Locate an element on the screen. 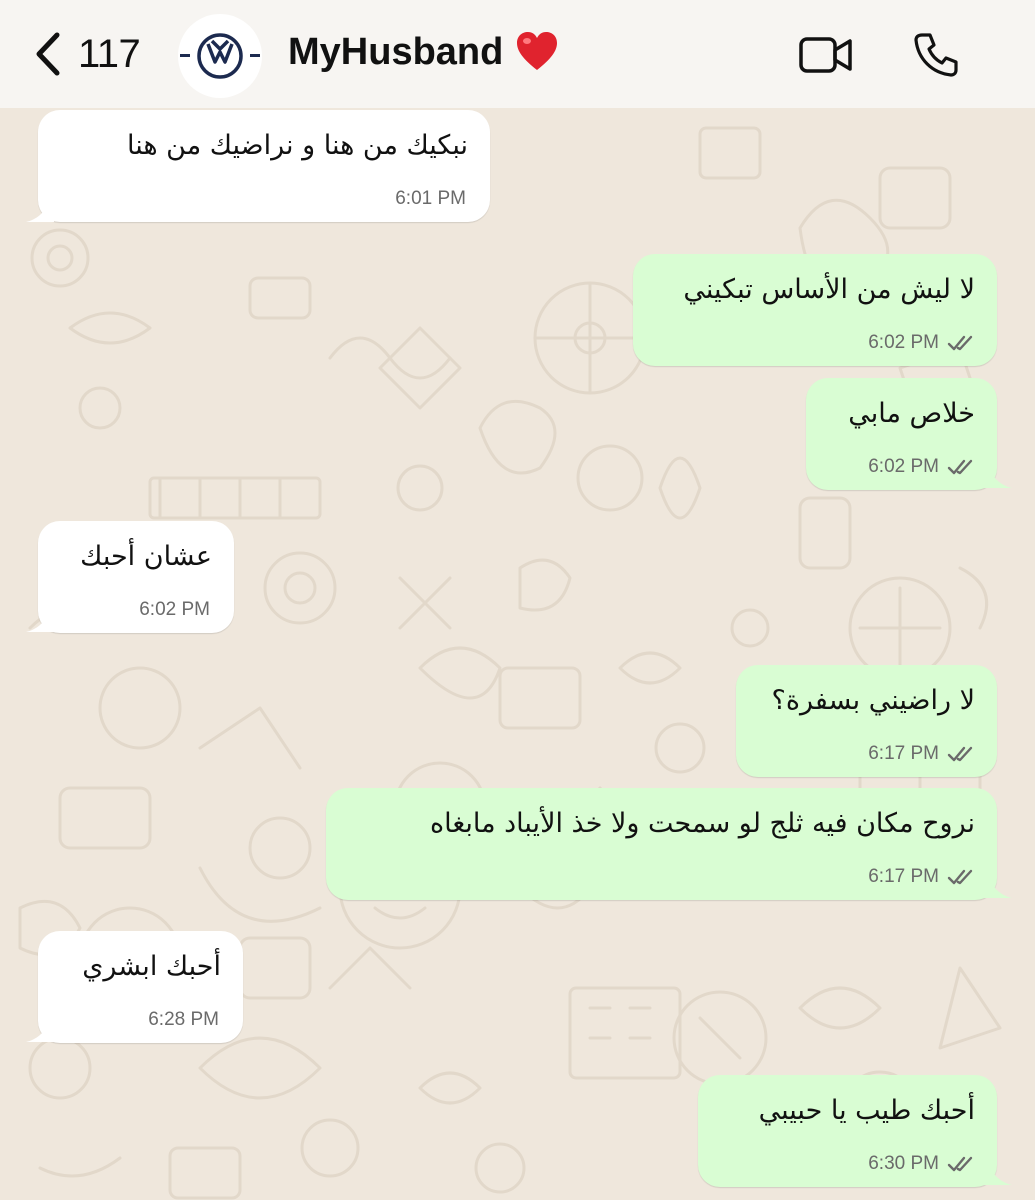 The width and height of the screenshot is (1035, 1200). message-meta: 6:28 PM is located at coordinates (183, 1020).